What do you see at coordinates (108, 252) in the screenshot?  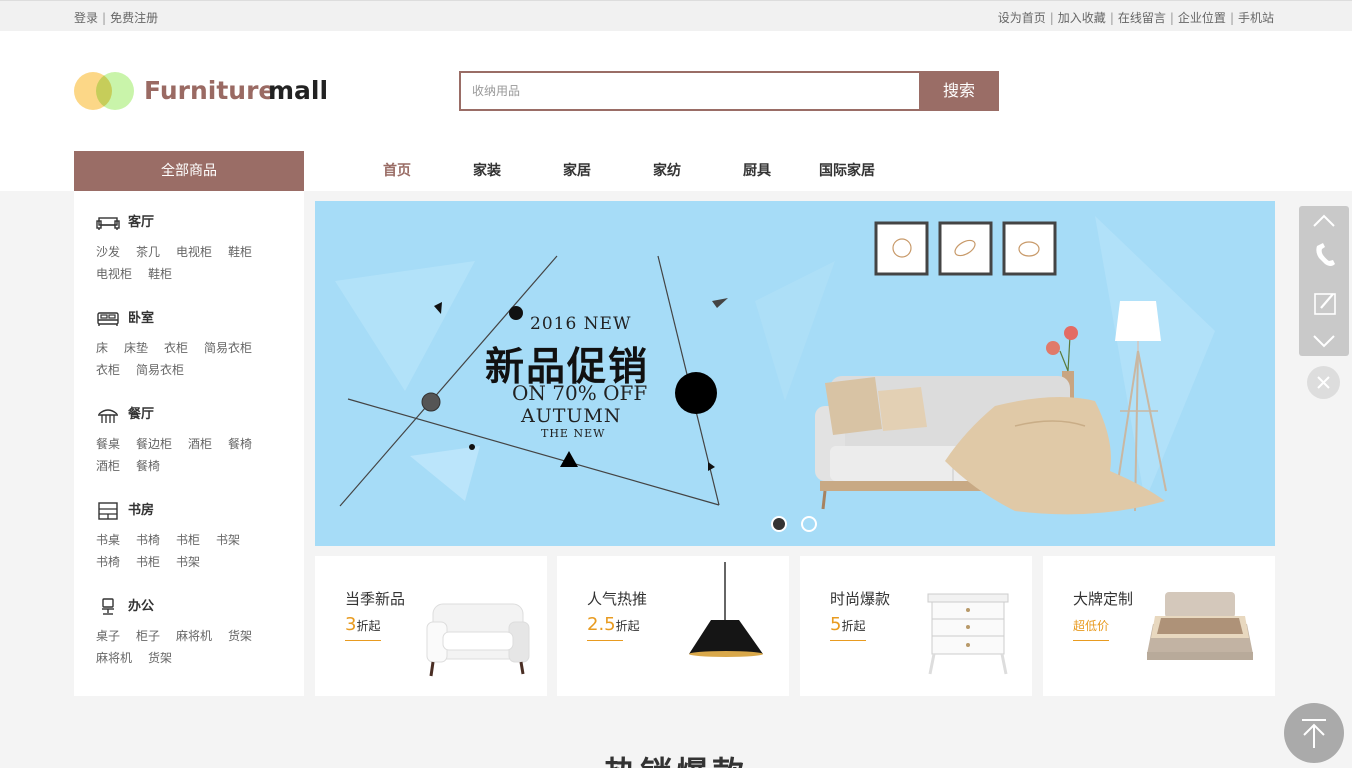 I see `category-link: 沙发` at bounding box center [108, 252].